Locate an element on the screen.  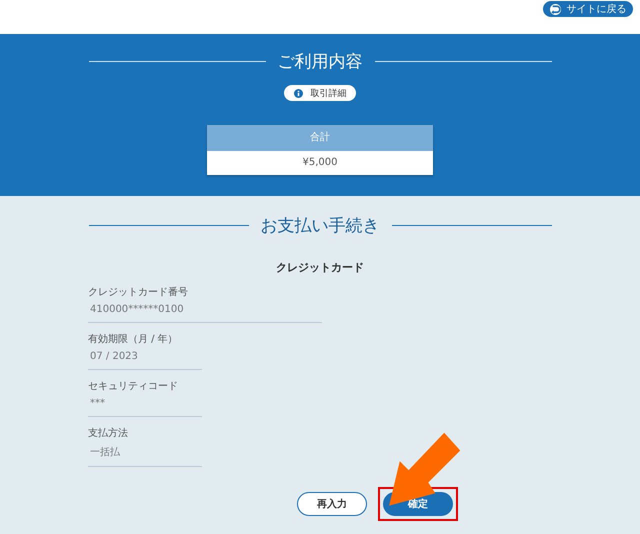
payment-method-title: クレジットカード is located at coordinates (320, 267).